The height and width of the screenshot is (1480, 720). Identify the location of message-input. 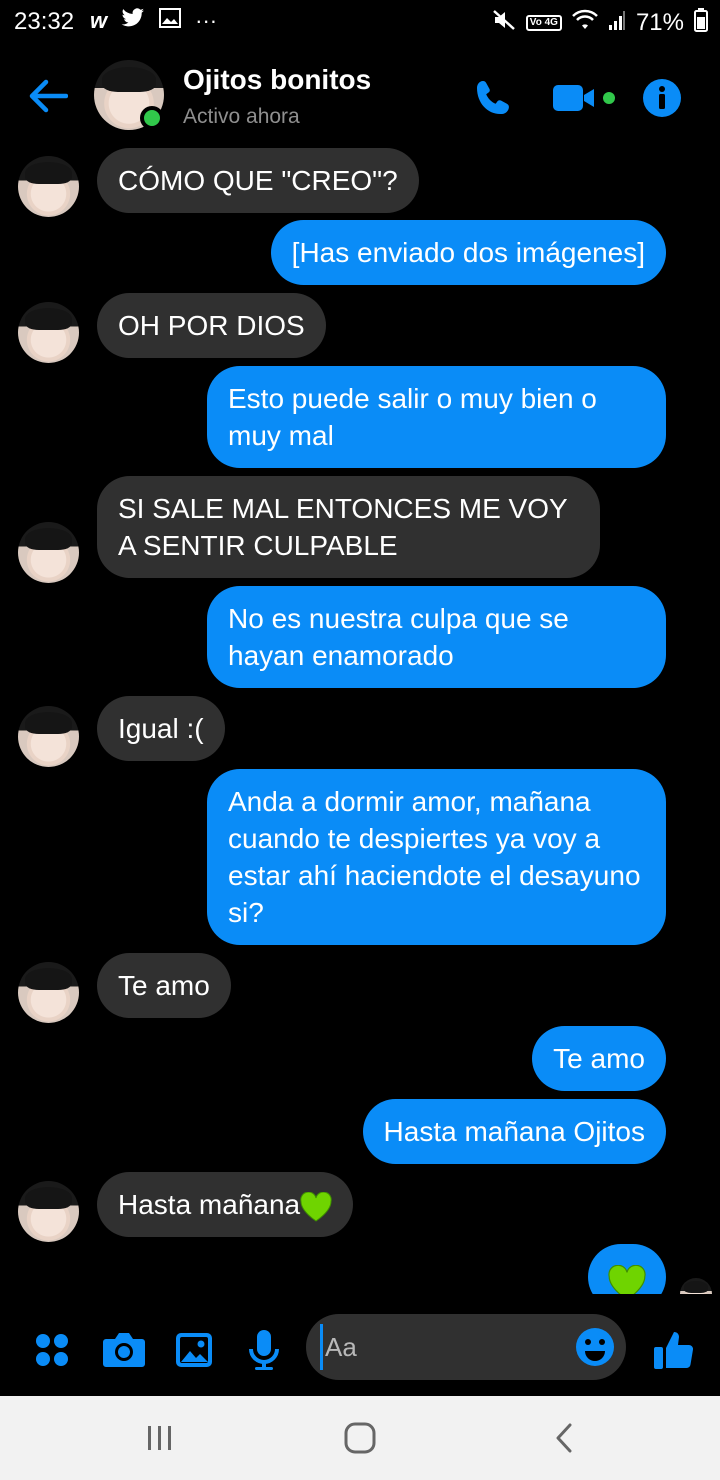
(445, 1347).